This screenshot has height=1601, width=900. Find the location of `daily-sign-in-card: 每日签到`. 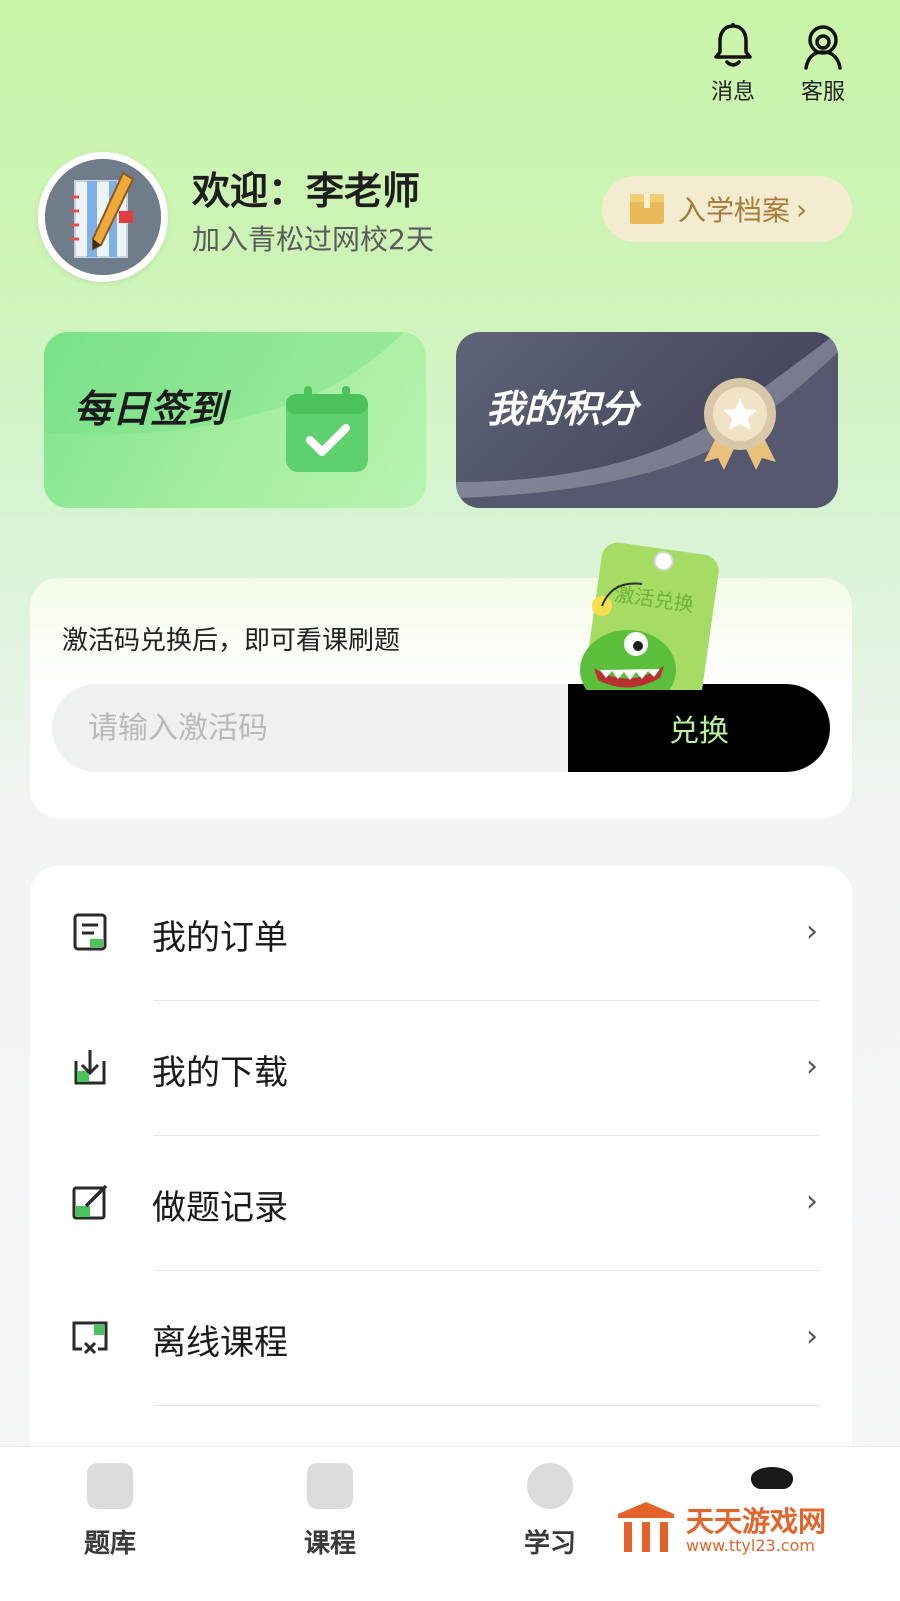

daily-sign-in-card: 每日签到 is located at coordinates (235, 420).